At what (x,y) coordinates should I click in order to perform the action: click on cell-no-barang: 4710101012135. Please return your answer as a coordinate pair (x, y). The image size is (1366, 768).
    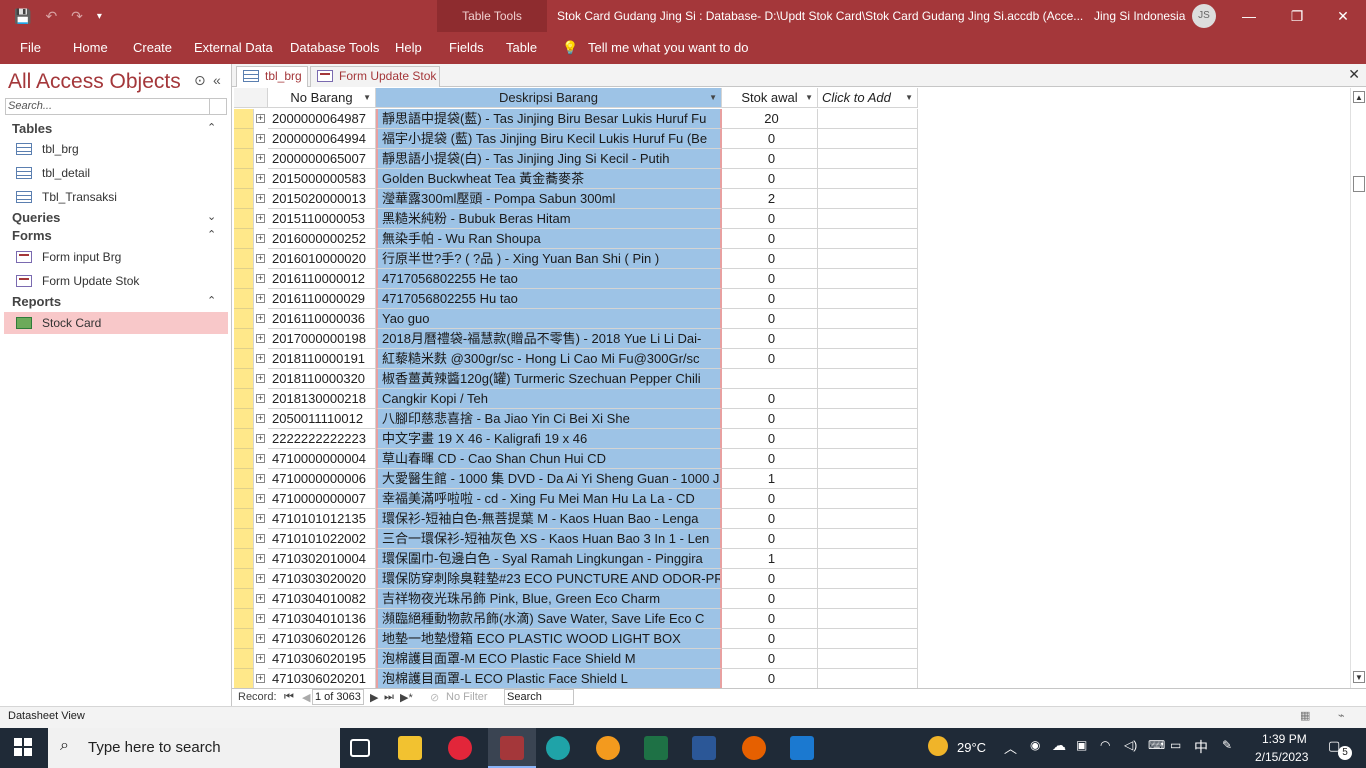
    Looking at the image, I should click on (322, 519).